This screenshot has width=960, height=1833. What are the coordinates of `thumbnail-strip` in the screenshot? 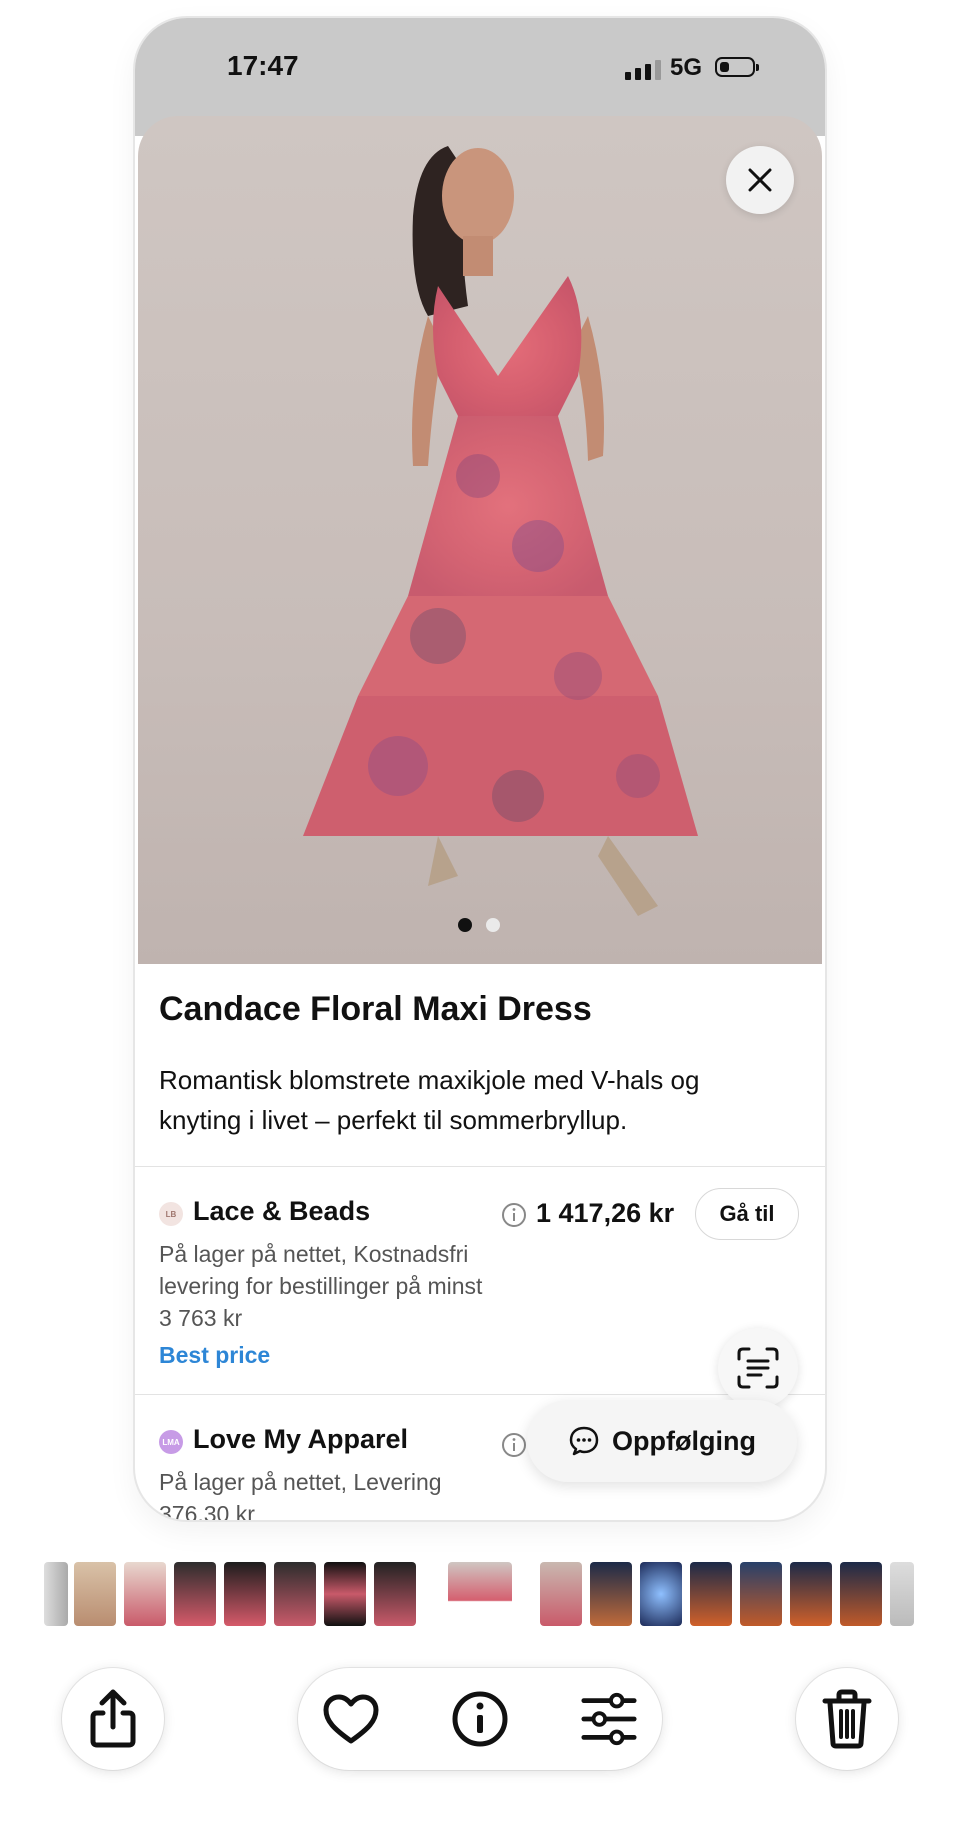 It's located at (480, 1594).